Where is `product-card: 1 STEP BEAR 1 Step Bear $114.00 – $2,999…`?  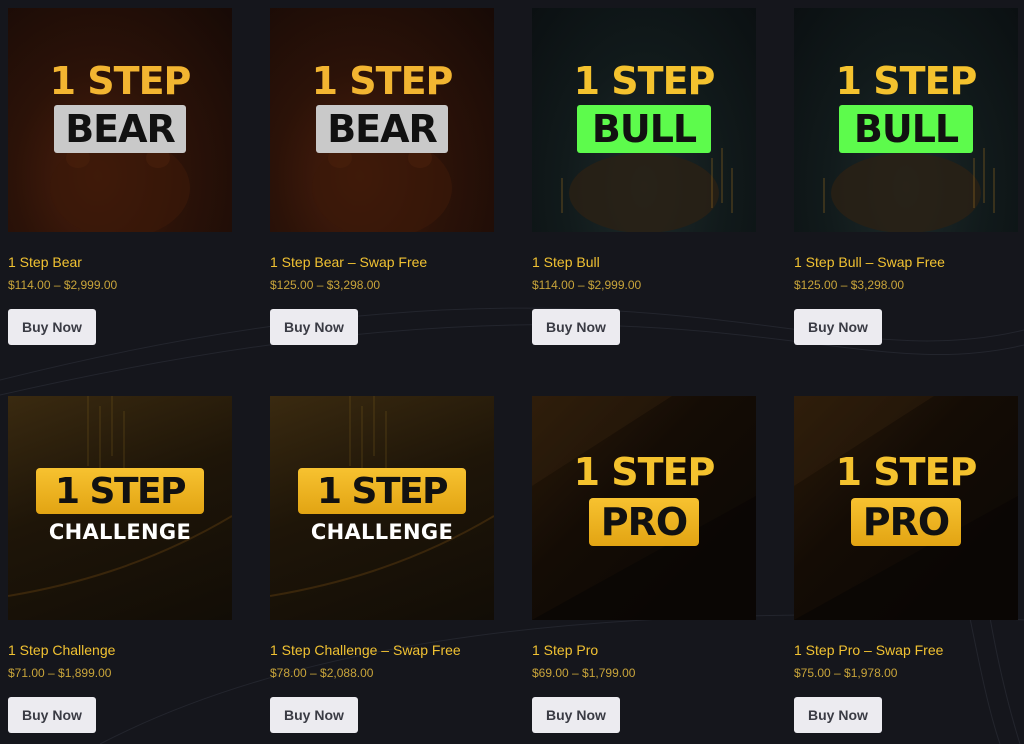 product-card: 1 STEP BEAR 1 Step Bear $114.00 – $2,999… is located at coordinates (120, 176).